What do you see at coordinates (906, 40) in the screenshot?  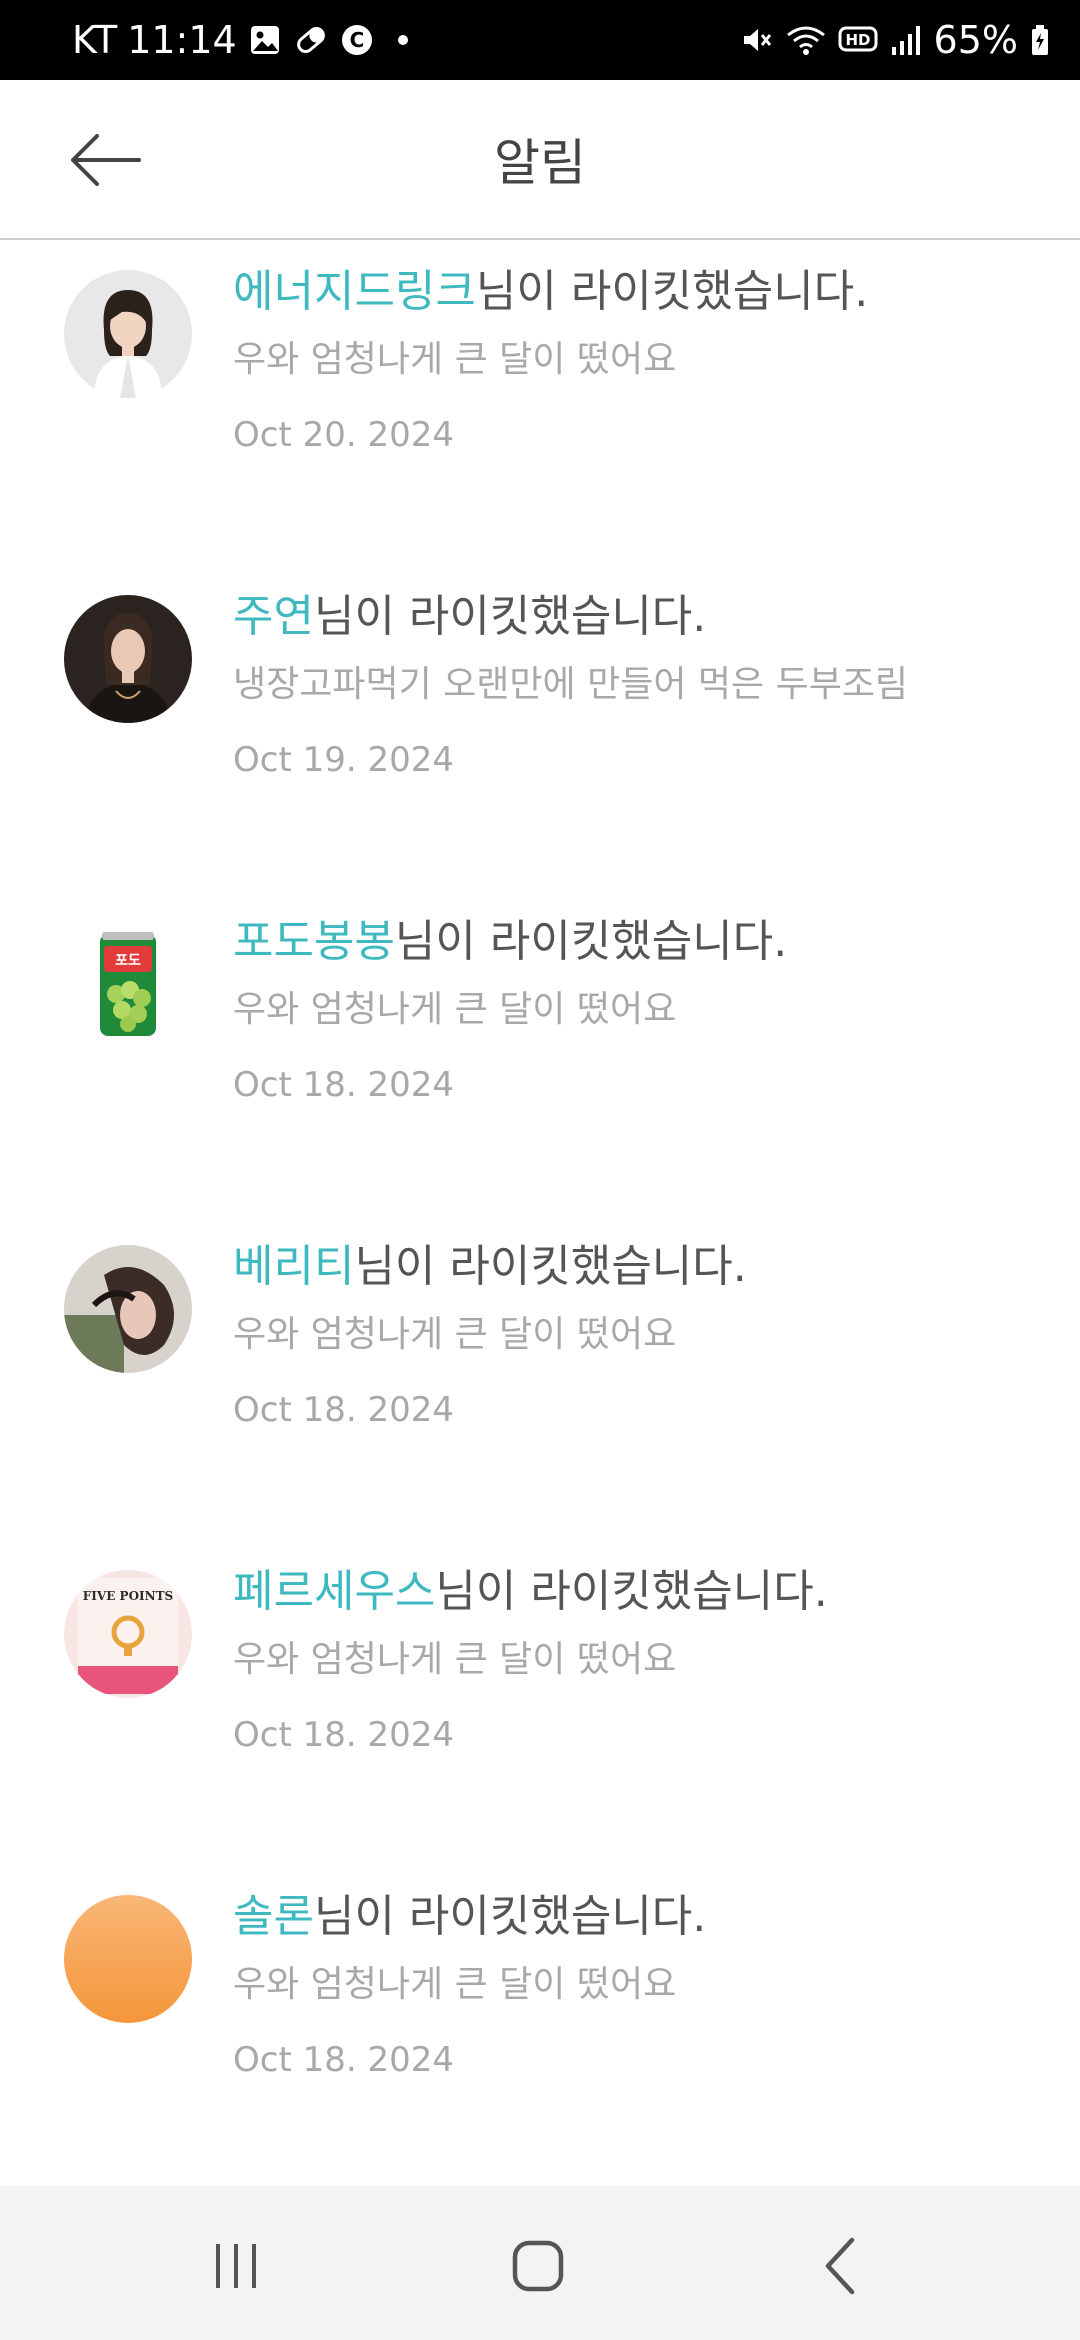 I see `signal-icon` at bounding box center [906, 40].